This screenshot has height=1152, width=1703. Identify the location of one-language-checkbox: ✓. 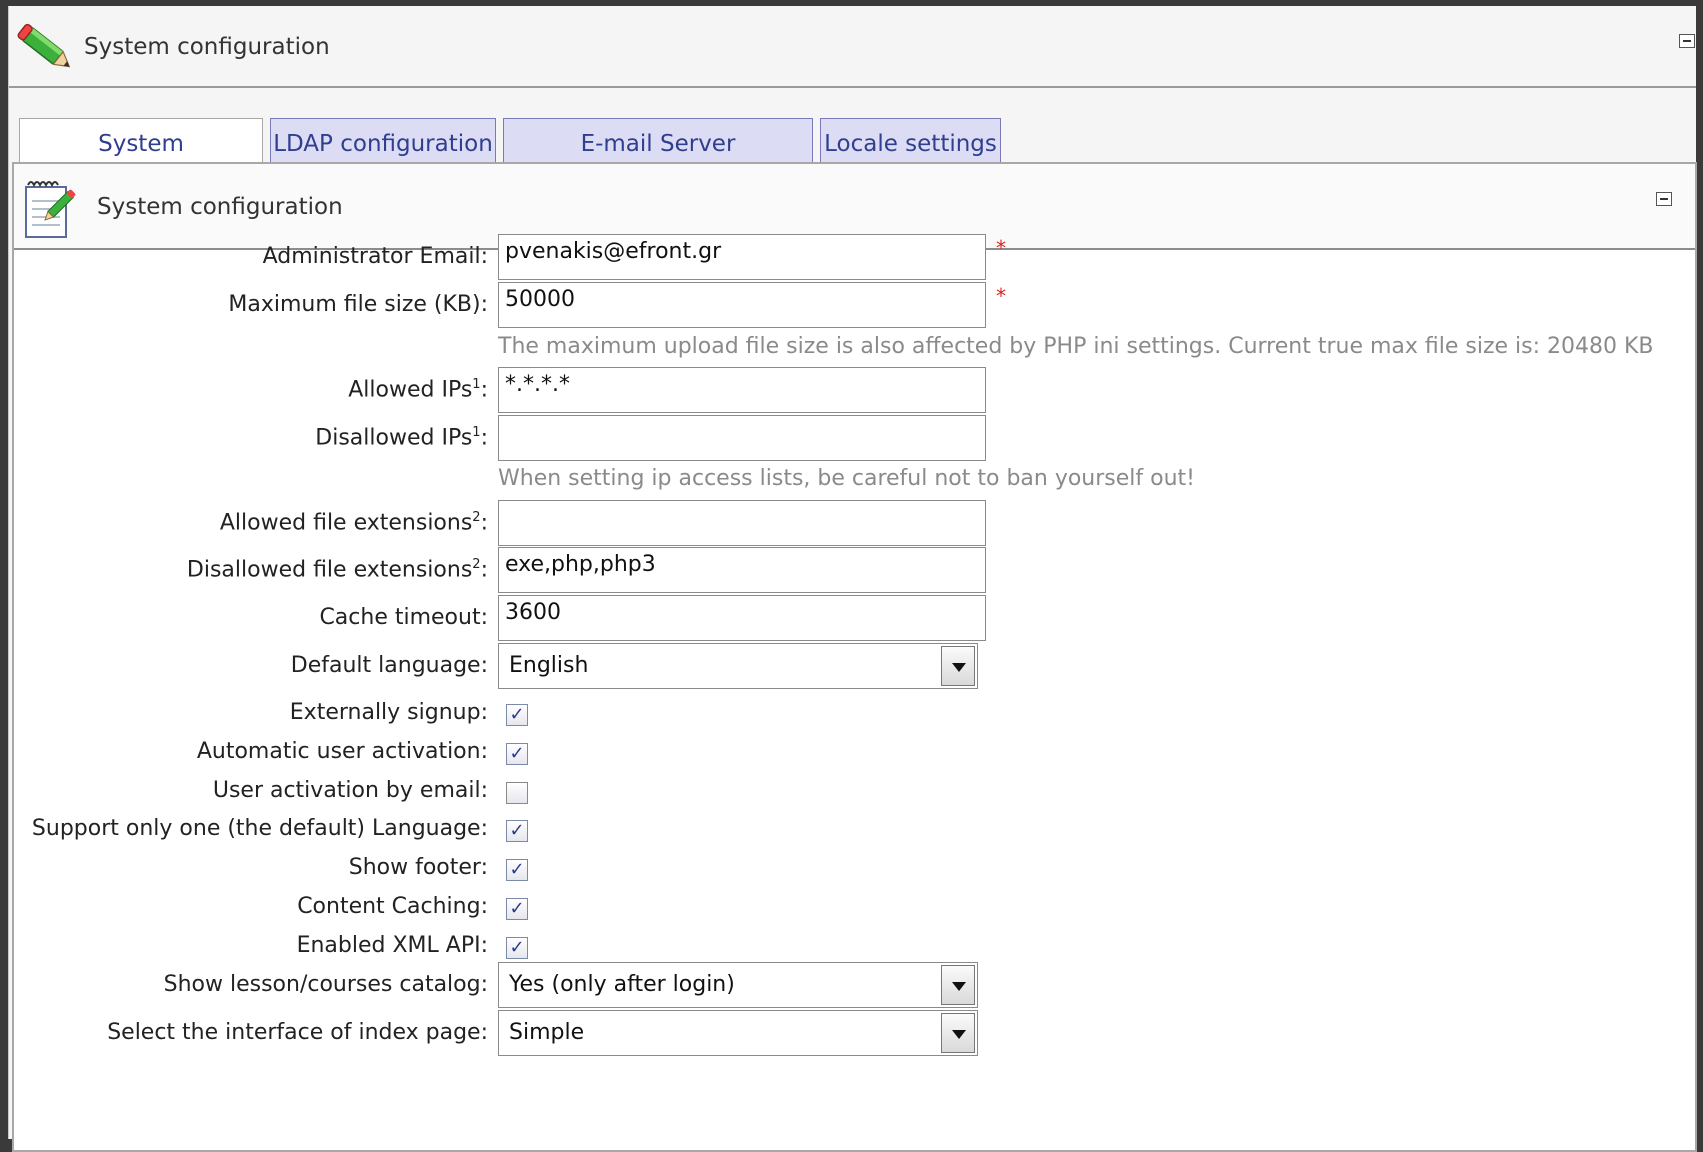
(517, 831).